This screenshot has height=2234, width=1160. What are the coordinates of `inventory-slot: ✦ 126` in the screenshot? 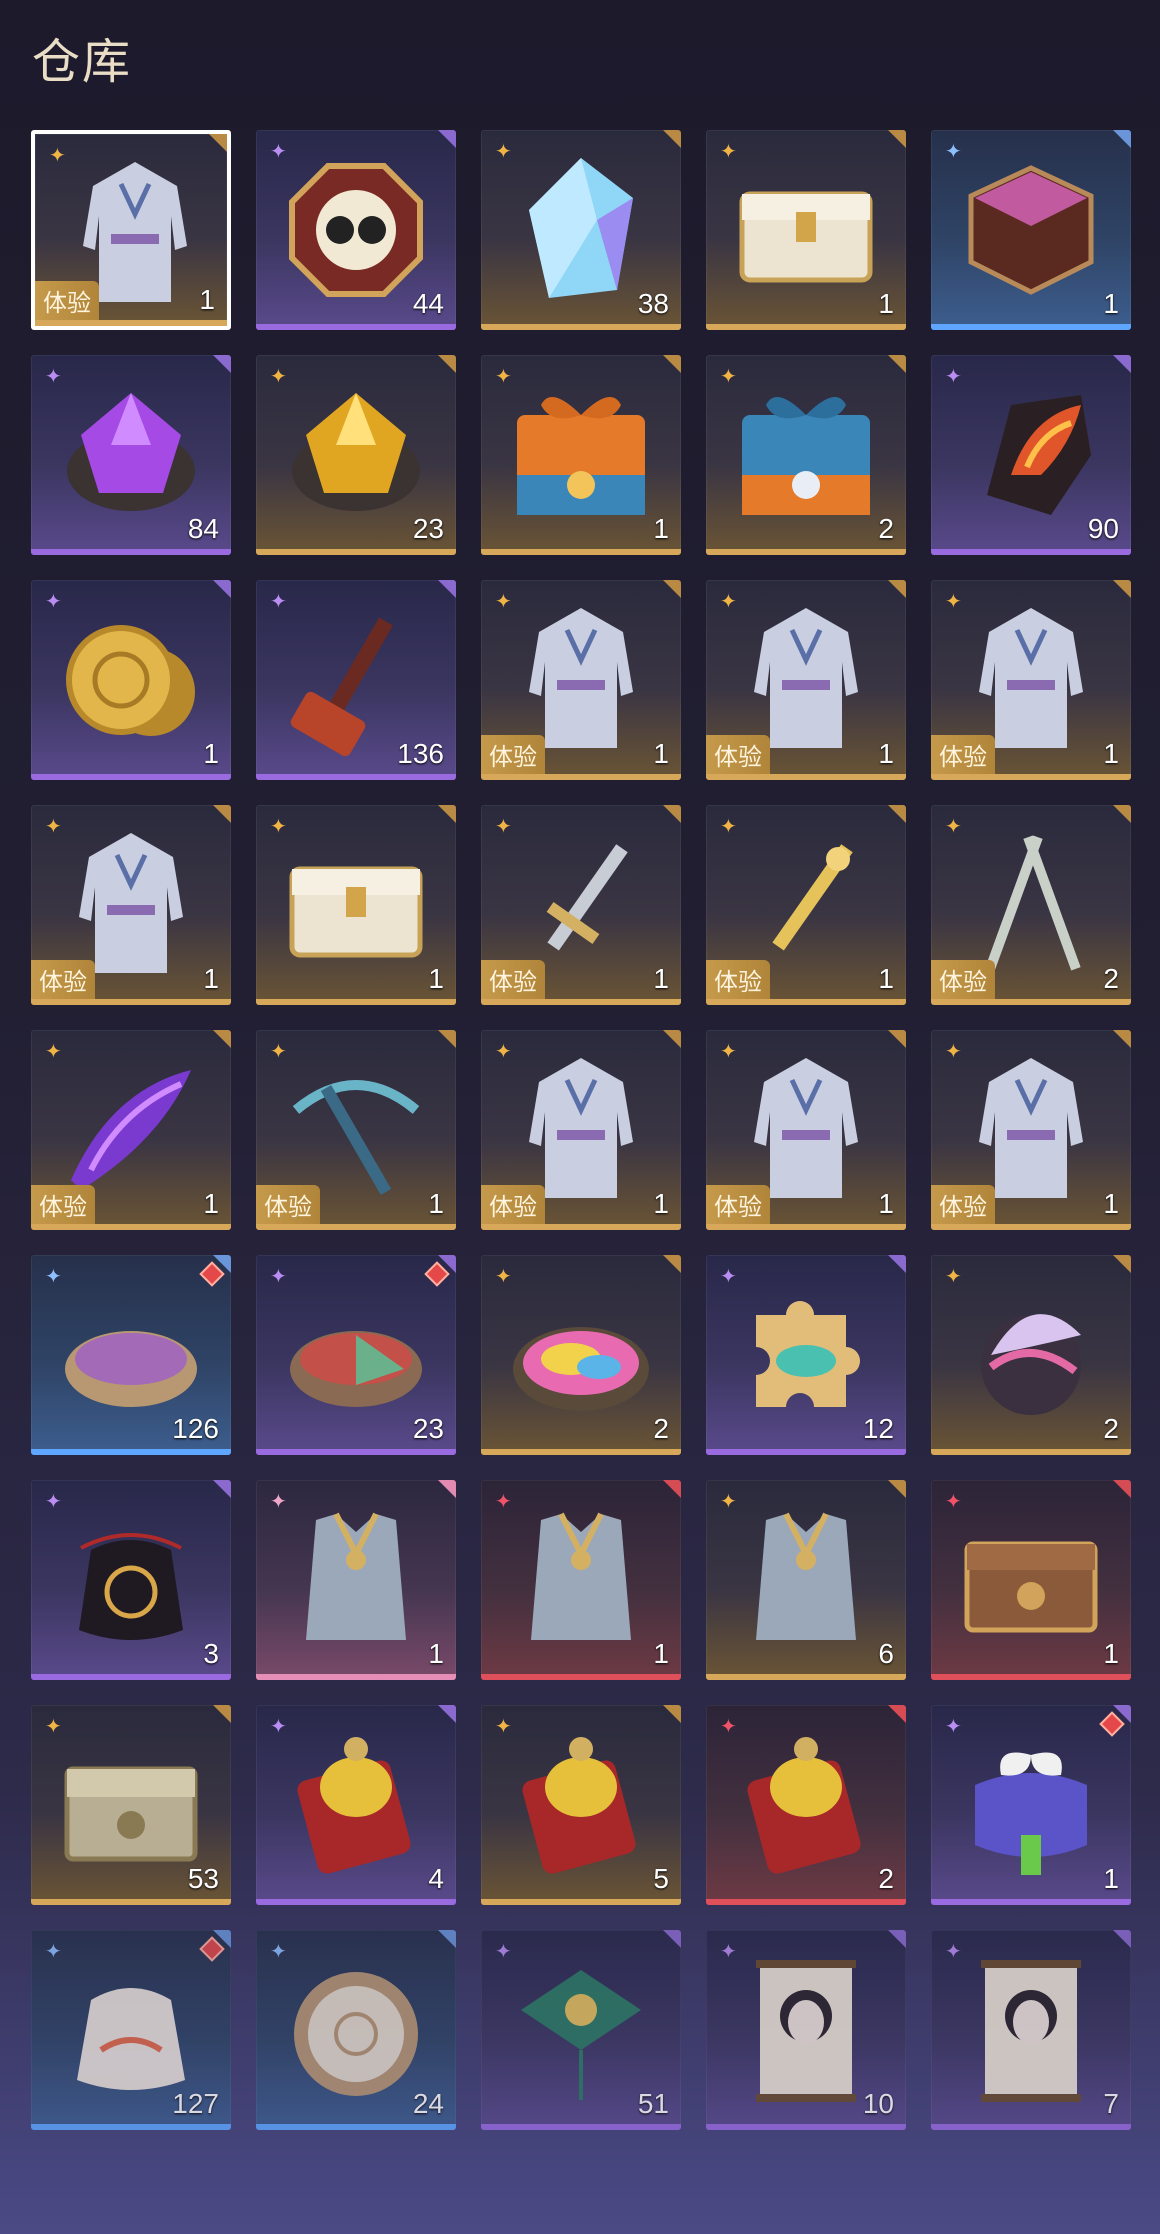 It's located at (131, 1355).